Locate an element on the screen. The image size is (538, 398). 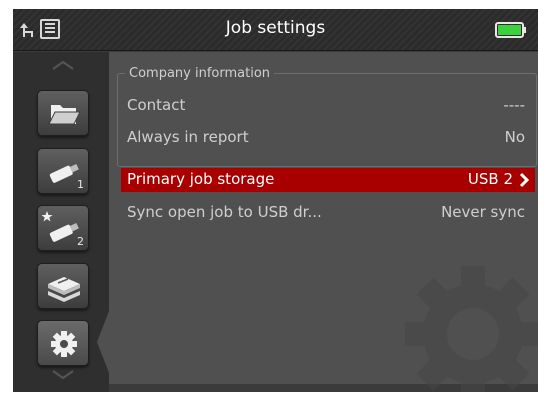
rail-button-folder is located at coordinates (63, 113).